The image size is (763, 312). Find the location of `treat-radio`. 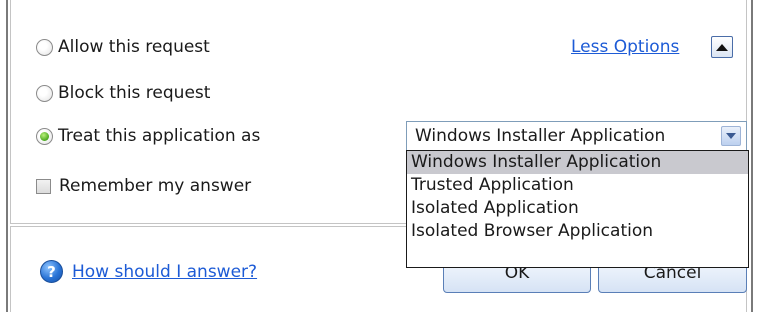

treat-radio is located at coordinates (44, 136).